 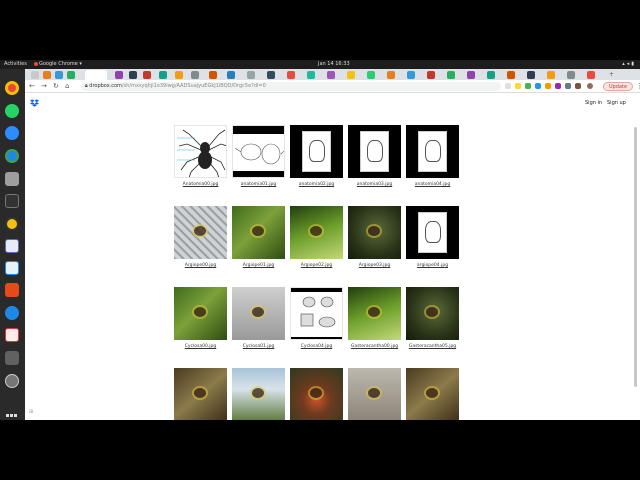 I want to click on whatsapp-icon, so click(x=12, y=111).